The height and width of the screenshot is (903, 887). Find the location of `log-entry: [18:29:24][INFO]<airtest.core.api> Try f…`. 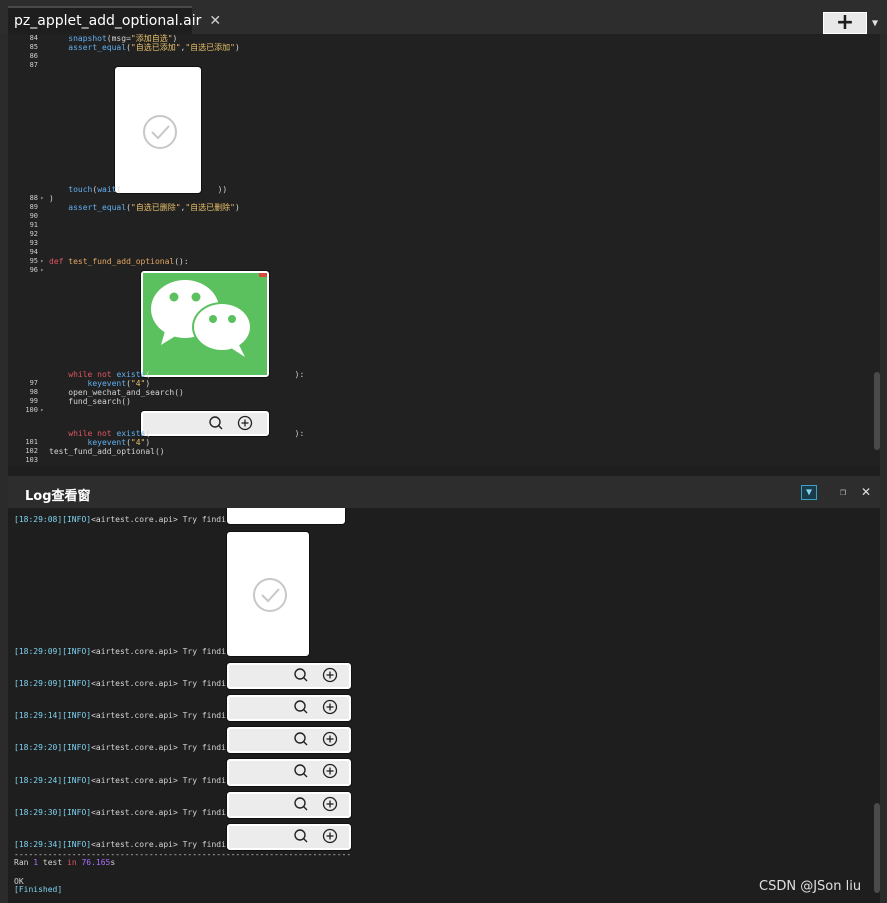

log-entry: [18:29:24][INFO]<airtest.core.api> Try f… is located at coordinates (127, 781).